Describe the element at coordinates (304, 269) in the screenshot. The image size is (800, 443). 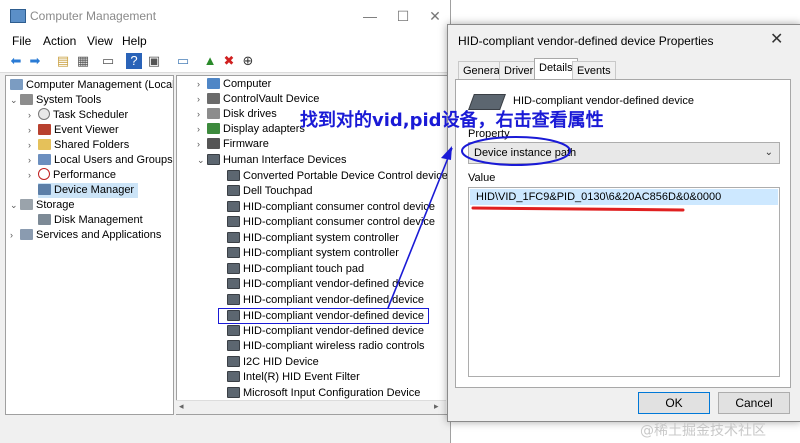
I see `device-label: HID-compliant touch pad` at that location.